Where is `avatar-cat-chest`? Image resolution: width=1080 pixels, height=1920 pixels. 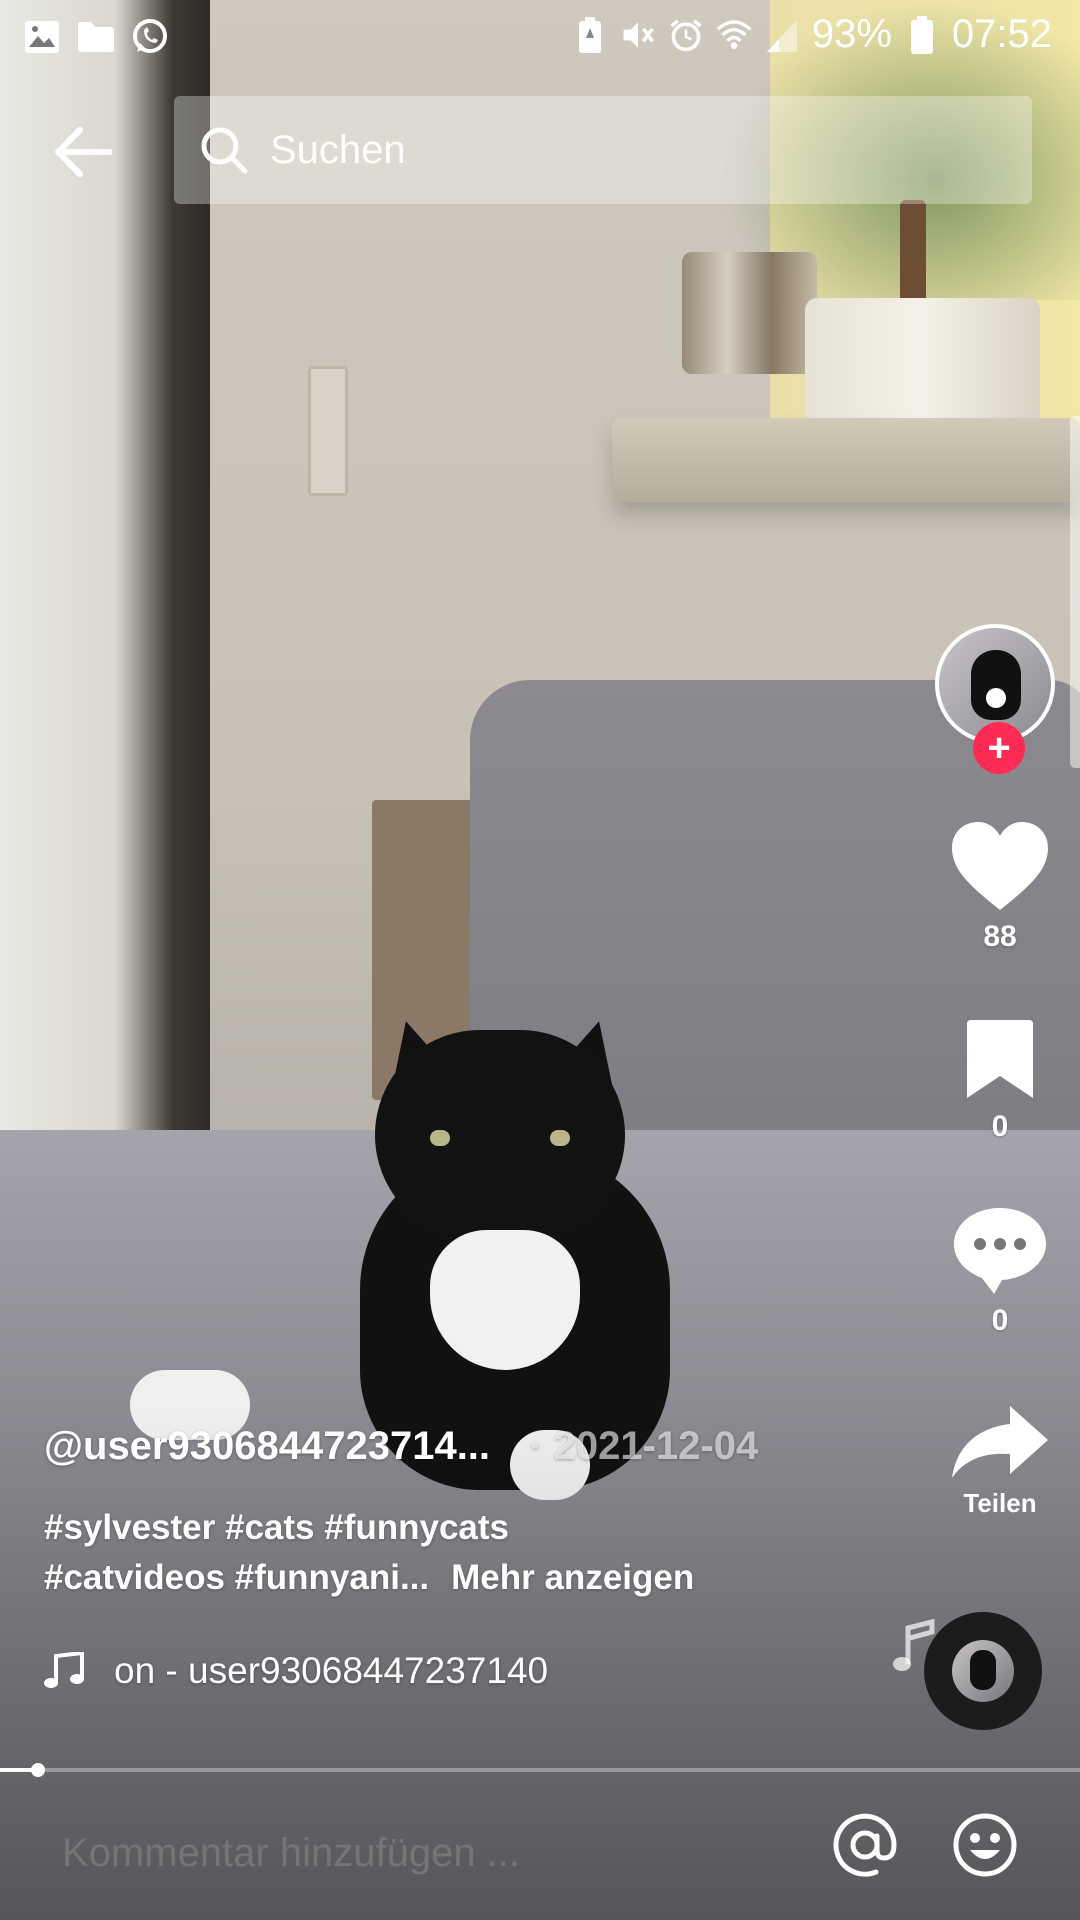
avatar-cat-chest is located at coordinates (996, 698).